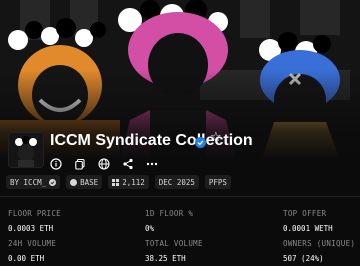 The height and width of the screenshot is (266, 360). What do you see at coordinates (63, 251) in the screenshot?
I see `volume-24h-stat: 24H VOLUME 0.00 ETH` at bounding box center [63, 251].